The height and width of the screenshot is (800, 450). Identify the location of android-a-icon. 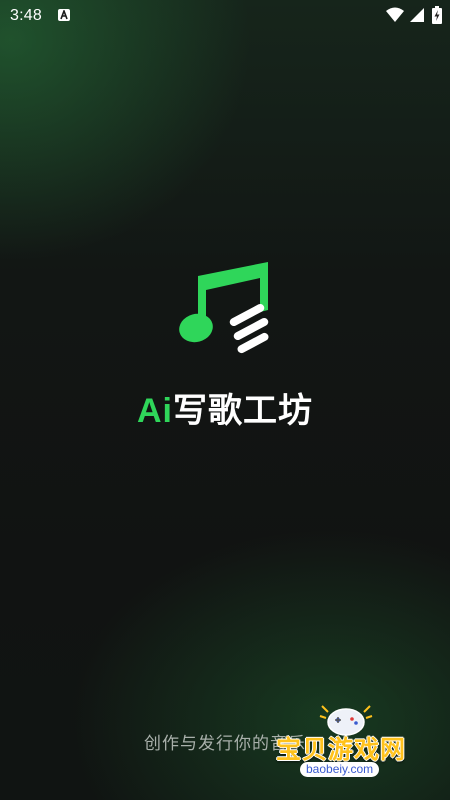
(64, 15).